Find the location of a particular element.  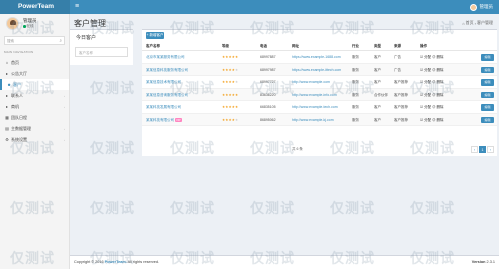

top-navbar: PowerTeam ≡ 管理员 is located at coordinates (249, 7).